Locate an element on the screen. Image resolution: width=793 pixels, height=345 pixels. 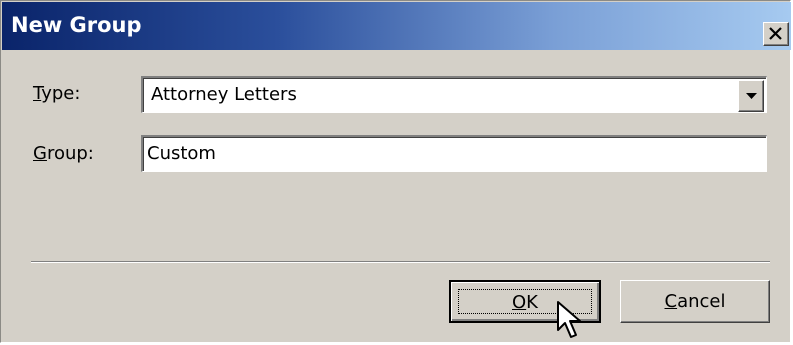
separator is located at coordinates (400, 262).